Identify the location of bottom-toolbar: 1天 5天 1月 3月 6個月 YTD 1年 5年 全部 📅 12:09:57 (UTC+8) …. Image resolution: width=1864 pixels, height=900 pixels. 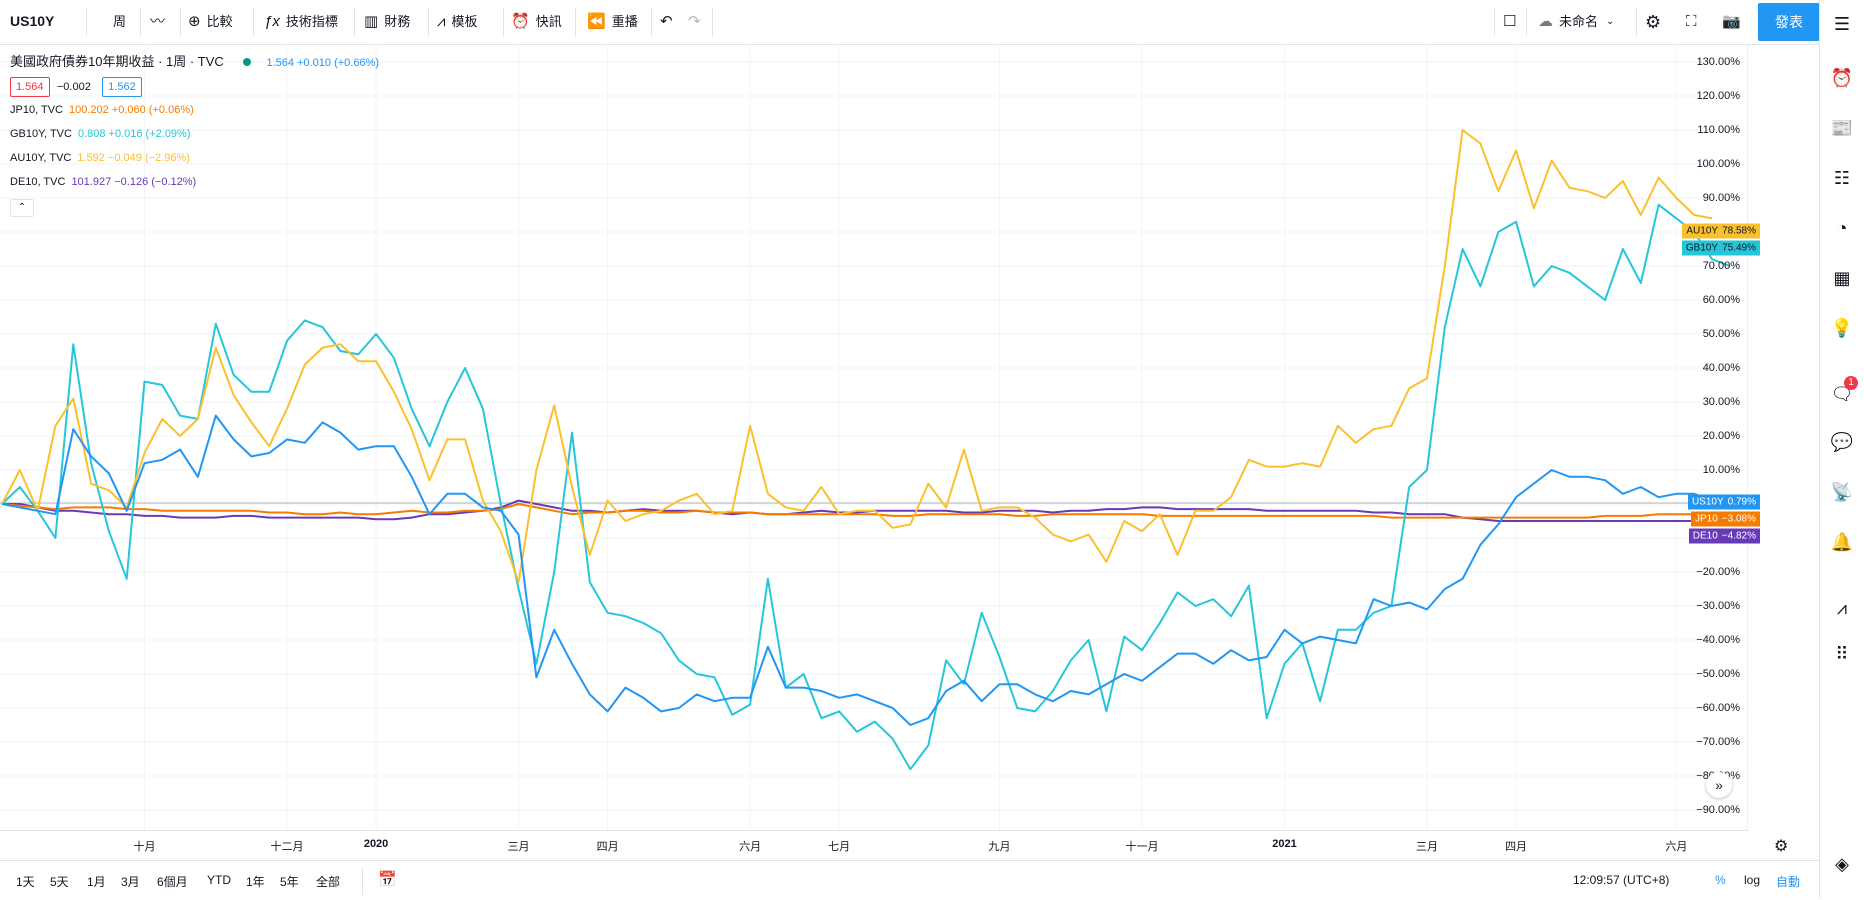
(910, 880).